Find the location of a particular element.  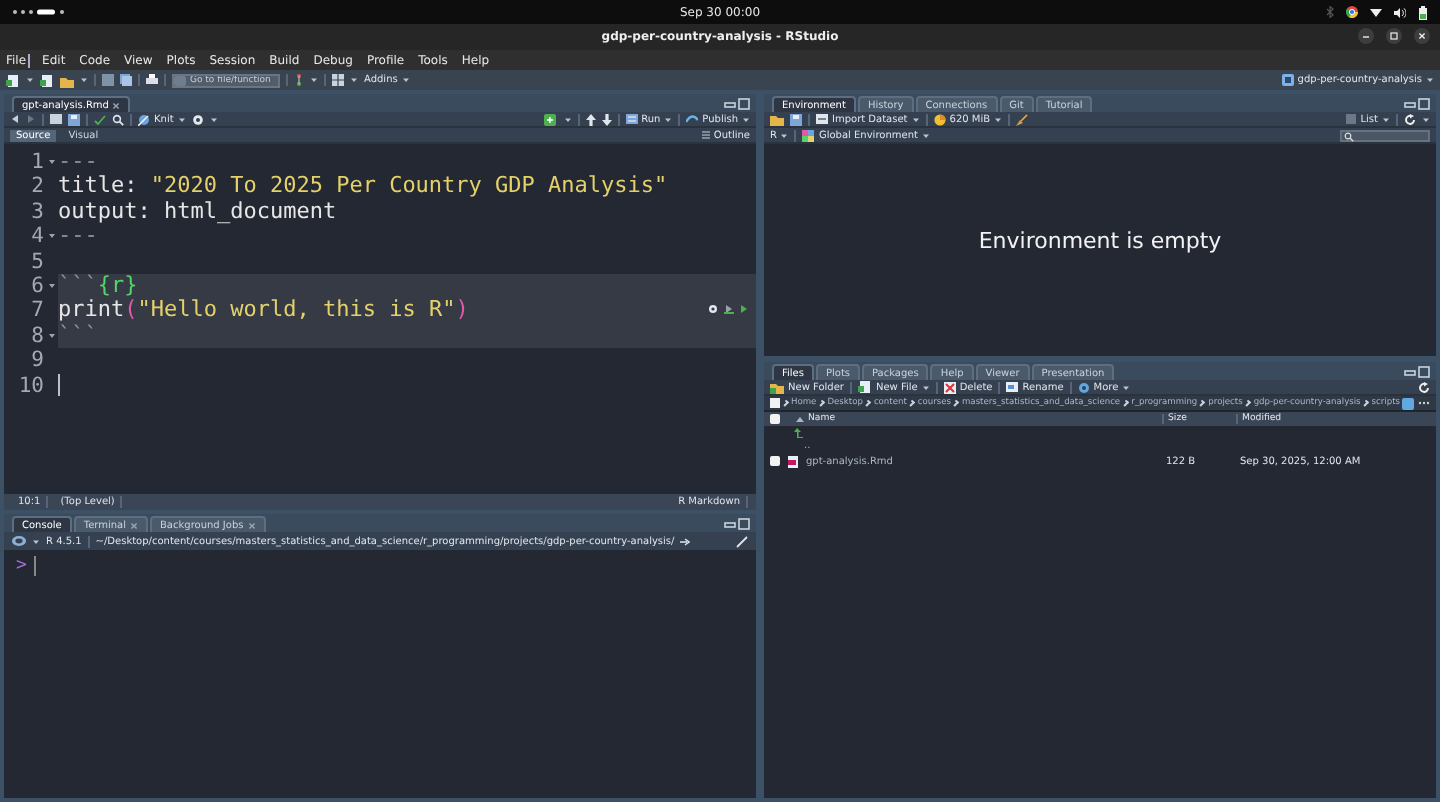

sort-icon is located at coordinates (800, 419).